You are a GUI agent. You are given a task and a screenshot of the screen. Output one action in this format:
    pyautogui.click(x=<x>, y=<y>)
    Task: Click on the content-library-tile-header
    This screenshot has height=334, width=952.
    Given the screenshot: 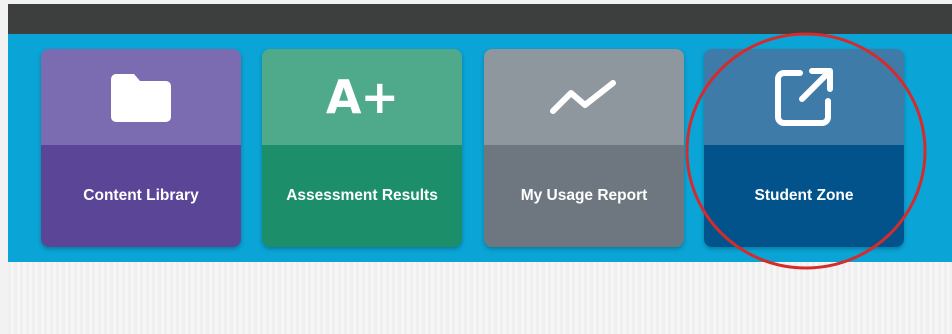 What is the action you would take?
    pyautogui.click(x=141, y=97)
    